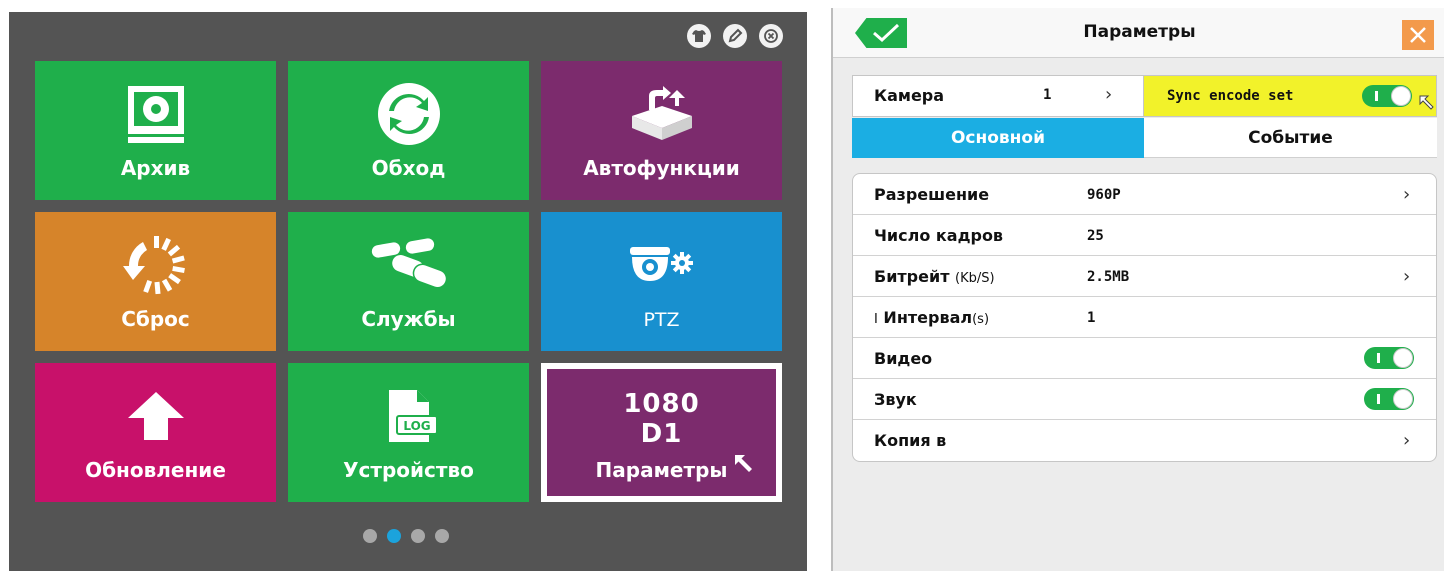 This screenshot has height=571, width=1444. I want to click on interval-unit: (s), so click(981, 319).